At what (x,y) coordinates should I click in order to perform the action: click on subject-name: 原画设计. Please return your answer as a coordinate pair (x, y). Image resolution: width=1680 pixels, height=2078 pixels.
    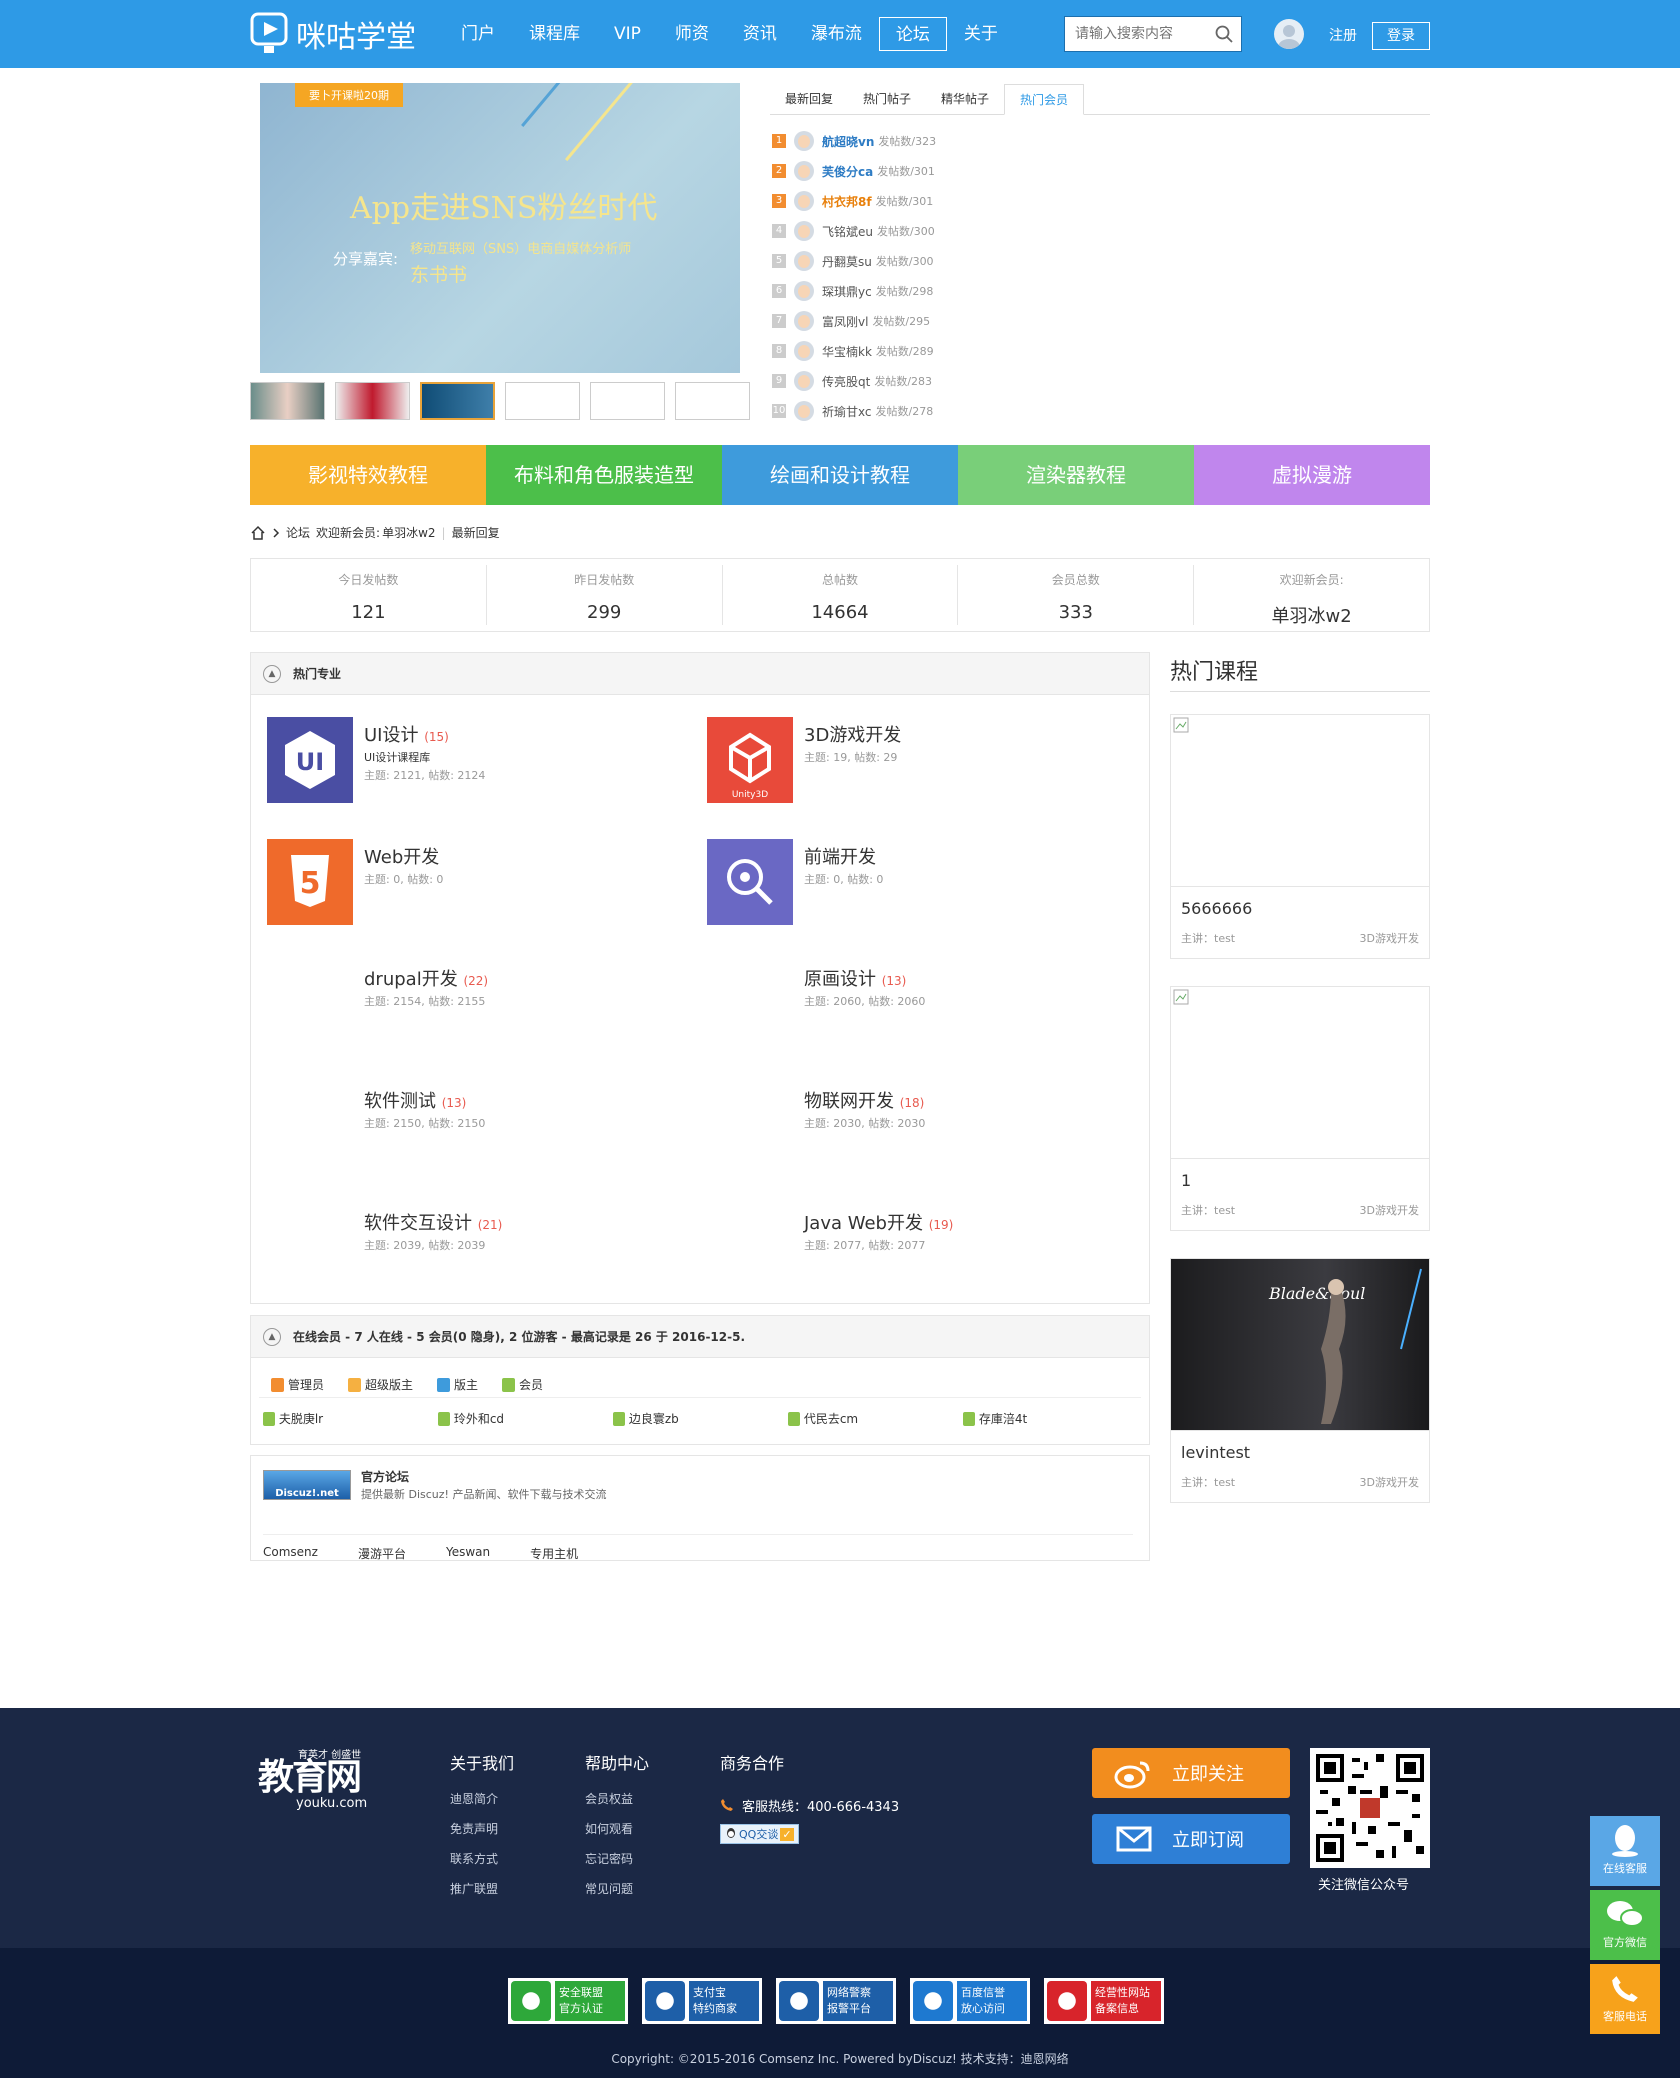
    Looking at the image, I should click on (840, 979).